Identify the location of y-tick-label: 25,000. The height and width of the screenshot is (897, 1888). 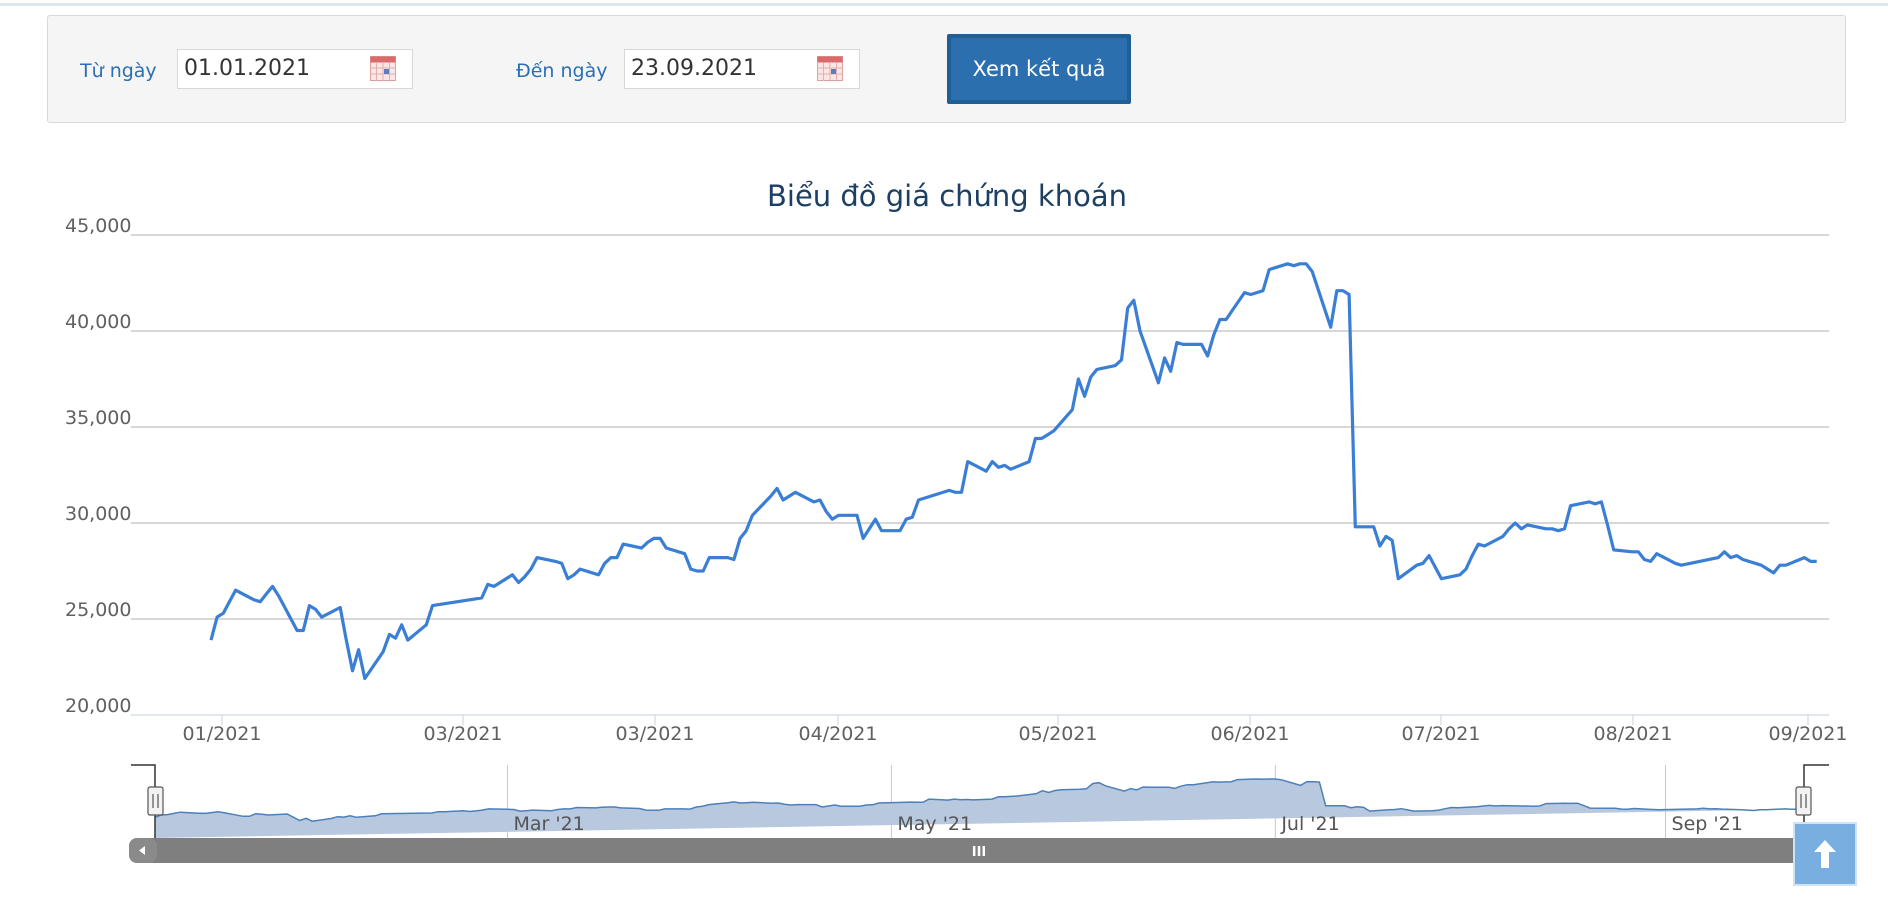
(98, 610).